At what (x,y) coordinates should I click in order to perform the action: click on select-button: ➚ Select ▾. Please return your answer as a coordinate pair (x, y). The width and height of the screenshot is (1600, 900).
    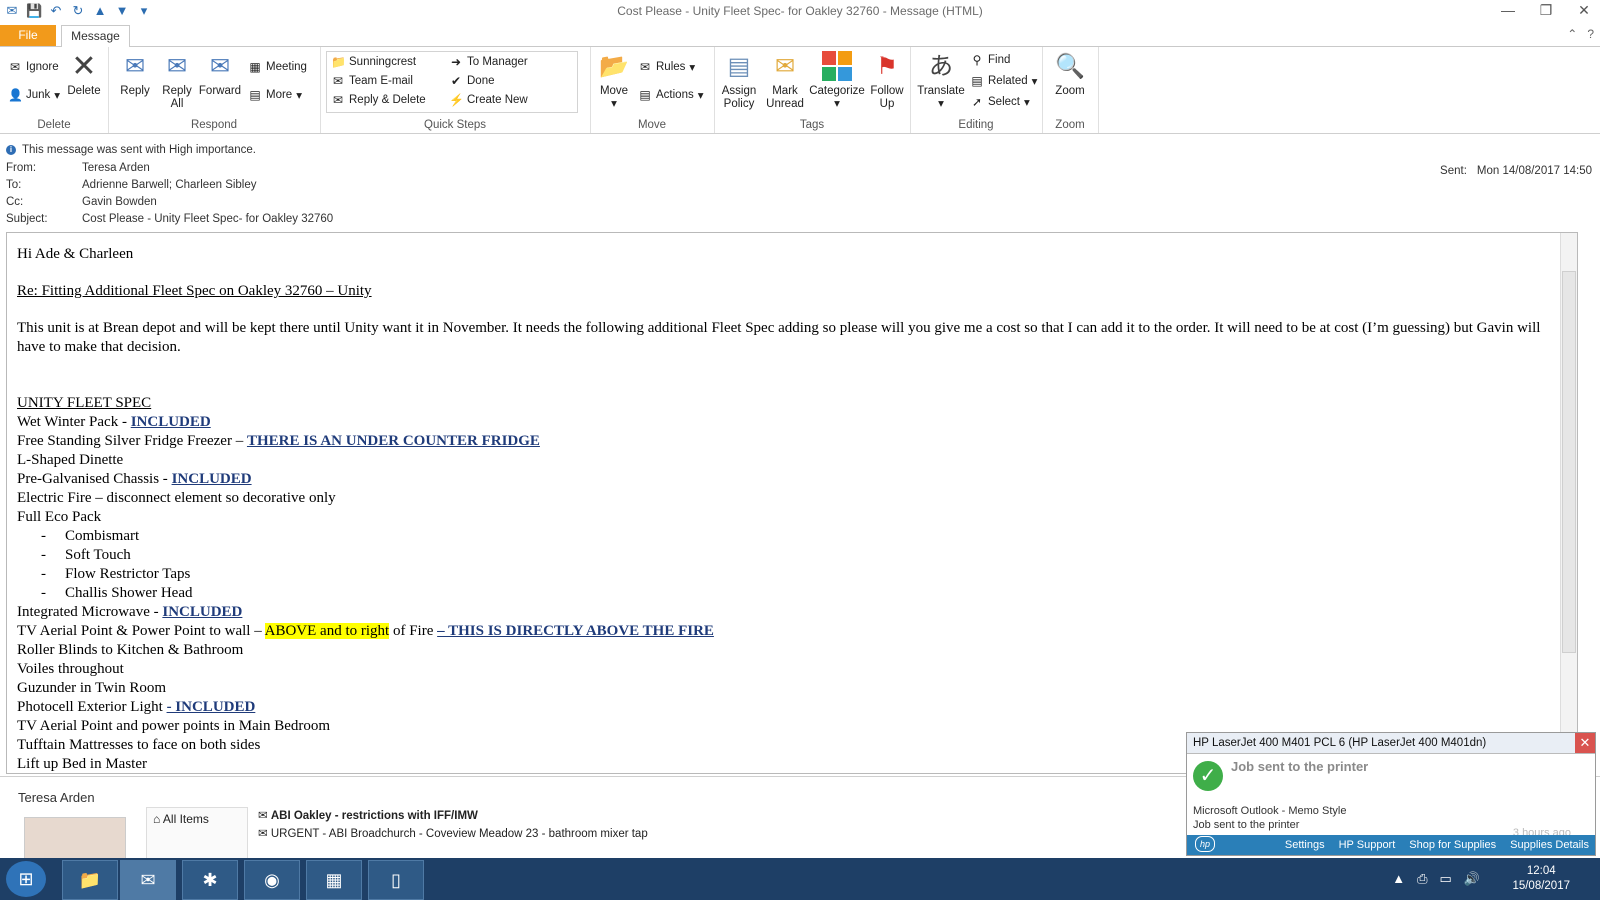
    Looking at the image, I should click on (1000, 102).